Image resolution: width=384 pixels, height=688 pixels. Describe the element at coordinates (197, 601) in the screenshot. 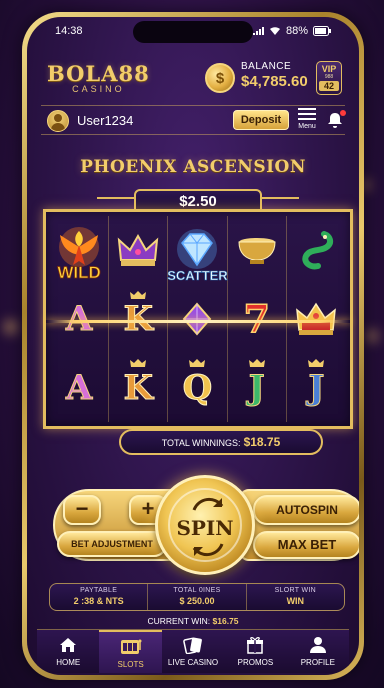

I see `stat-value: $ 250.00` at that location.